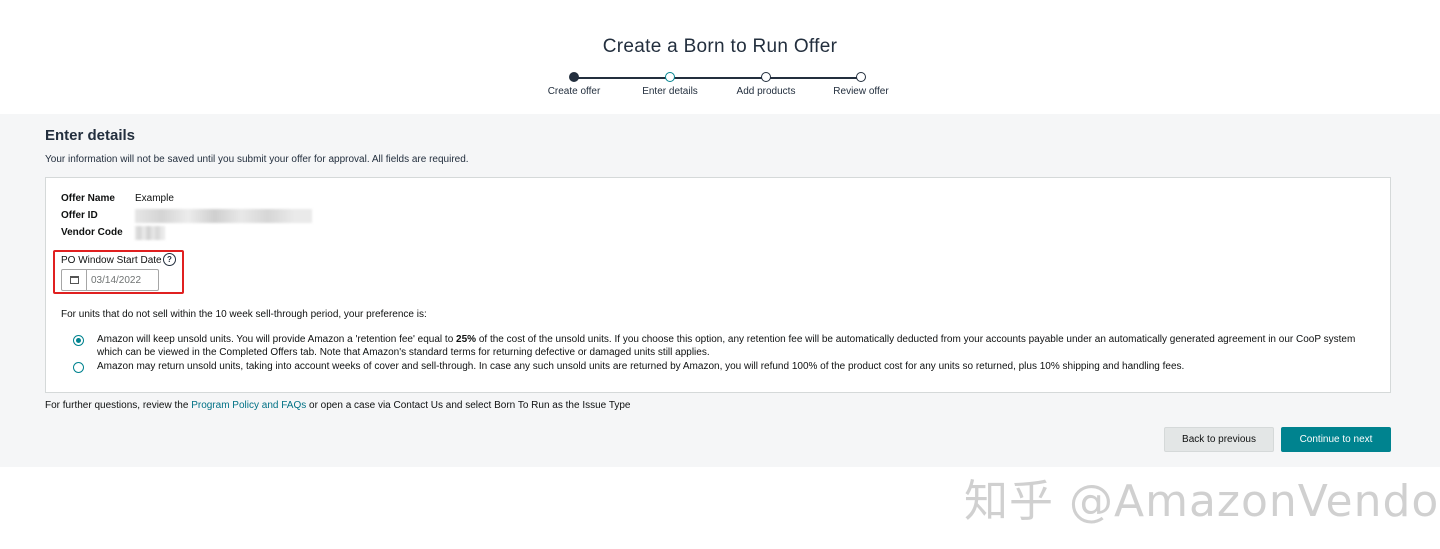 The height and width of the screenshot is (549, 1440). I want to click on calendar-icon, so click(74, 280).